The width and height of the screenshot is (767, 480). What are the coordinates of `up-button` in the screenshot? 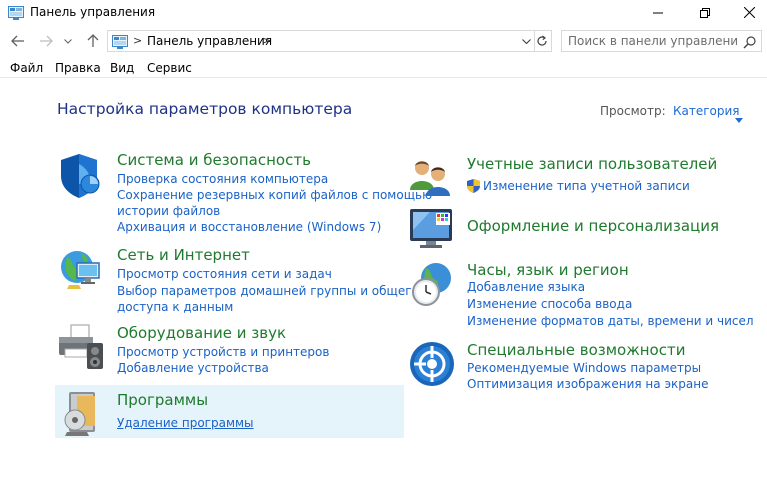 It's located at (93, 41).